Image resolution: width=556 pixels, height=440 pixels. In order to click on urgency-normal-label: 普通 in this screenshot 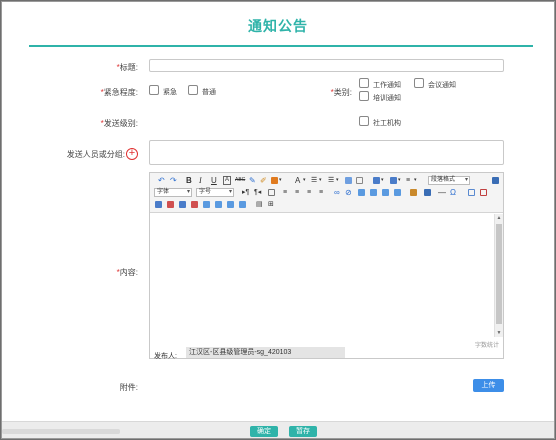, I will do `click(209, 92)`.